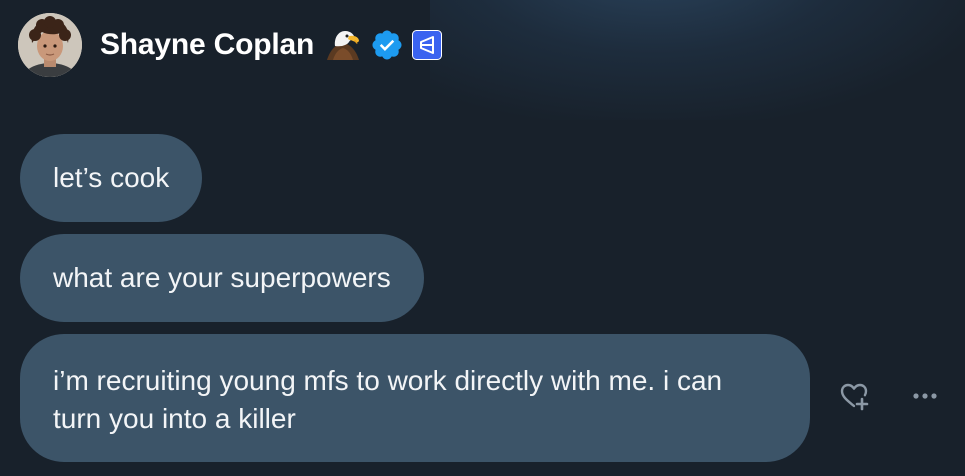 The width and height of the screenshot is (965, 476). I want to click on conversation-header: Shayne Coplan, so click(230, 45).